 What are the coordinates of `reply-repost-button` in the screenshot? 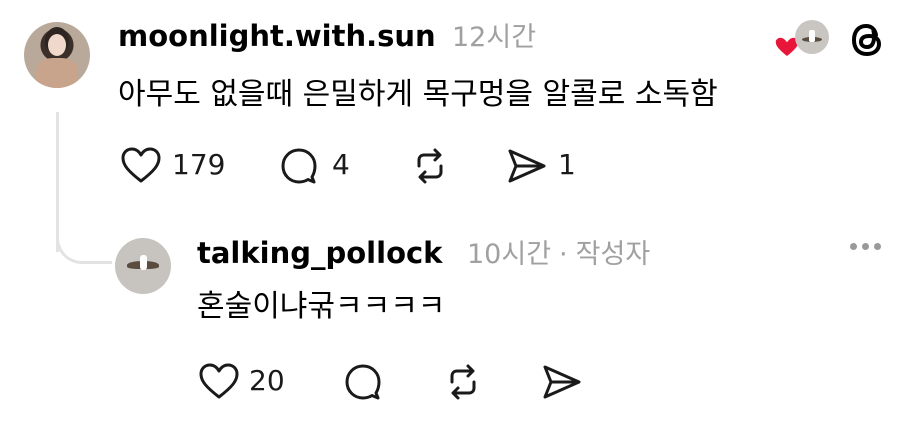 It's located at (463, 382).